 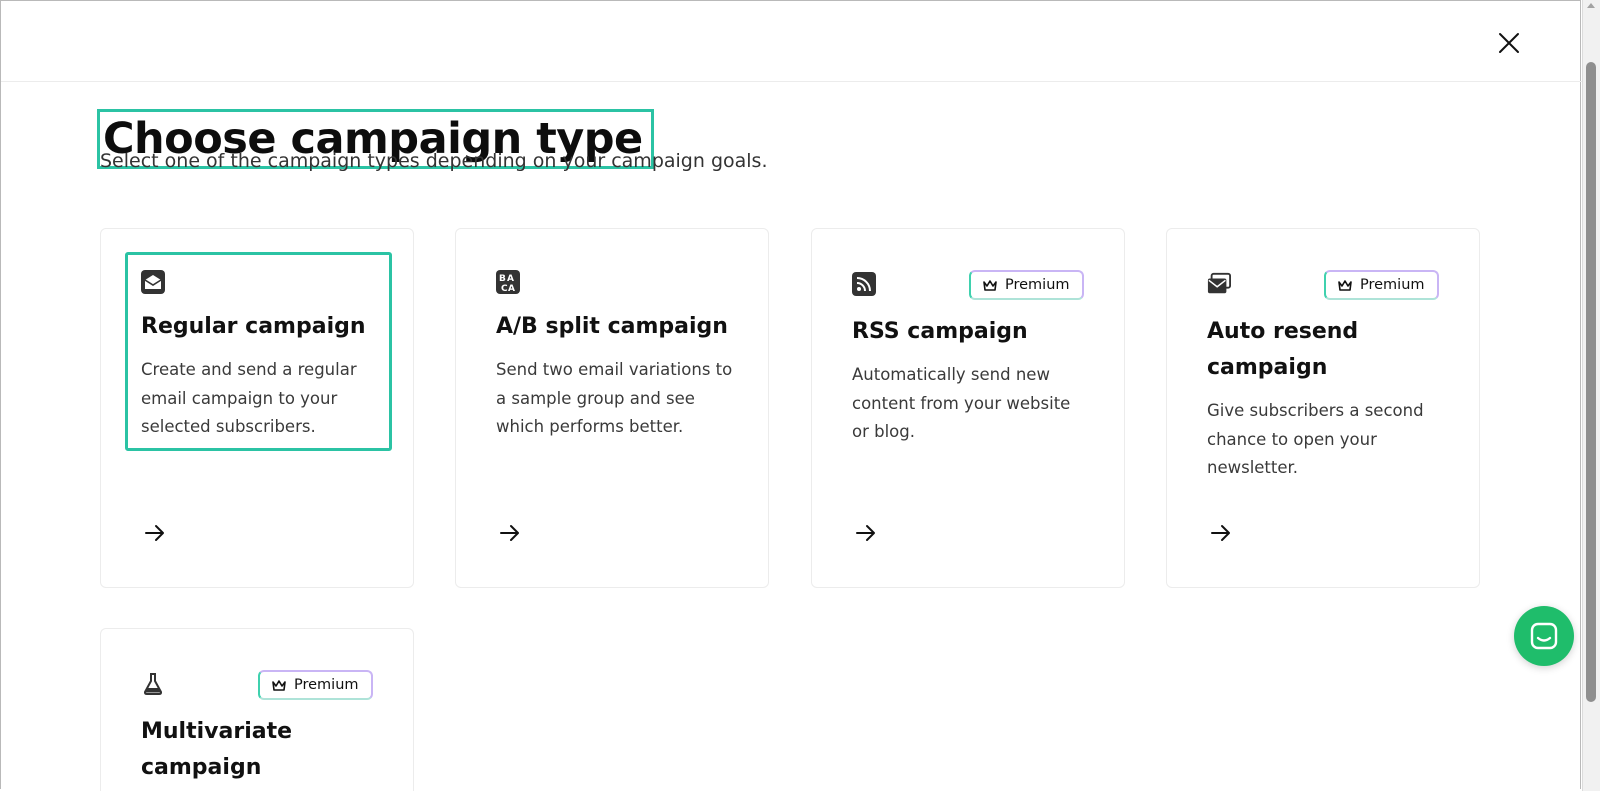 What do you see at coordinates (612, 326) in the screenshot?
I see `card-title: A/B split campaign` at bounding box center [612, 326].